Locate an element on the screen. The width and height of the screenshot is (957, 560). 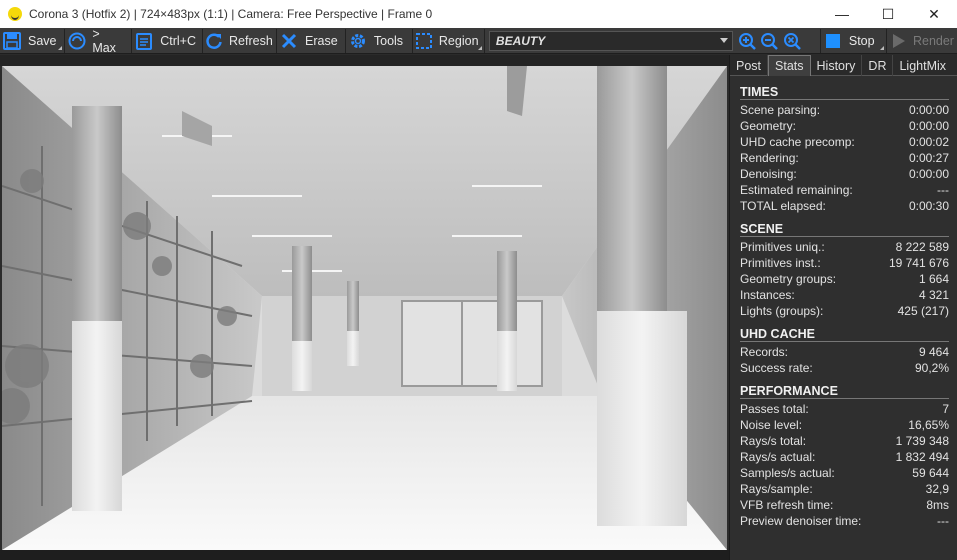
stat-row: UHD cache precomp: 0:00:02 is located at coordinates (844, 142).